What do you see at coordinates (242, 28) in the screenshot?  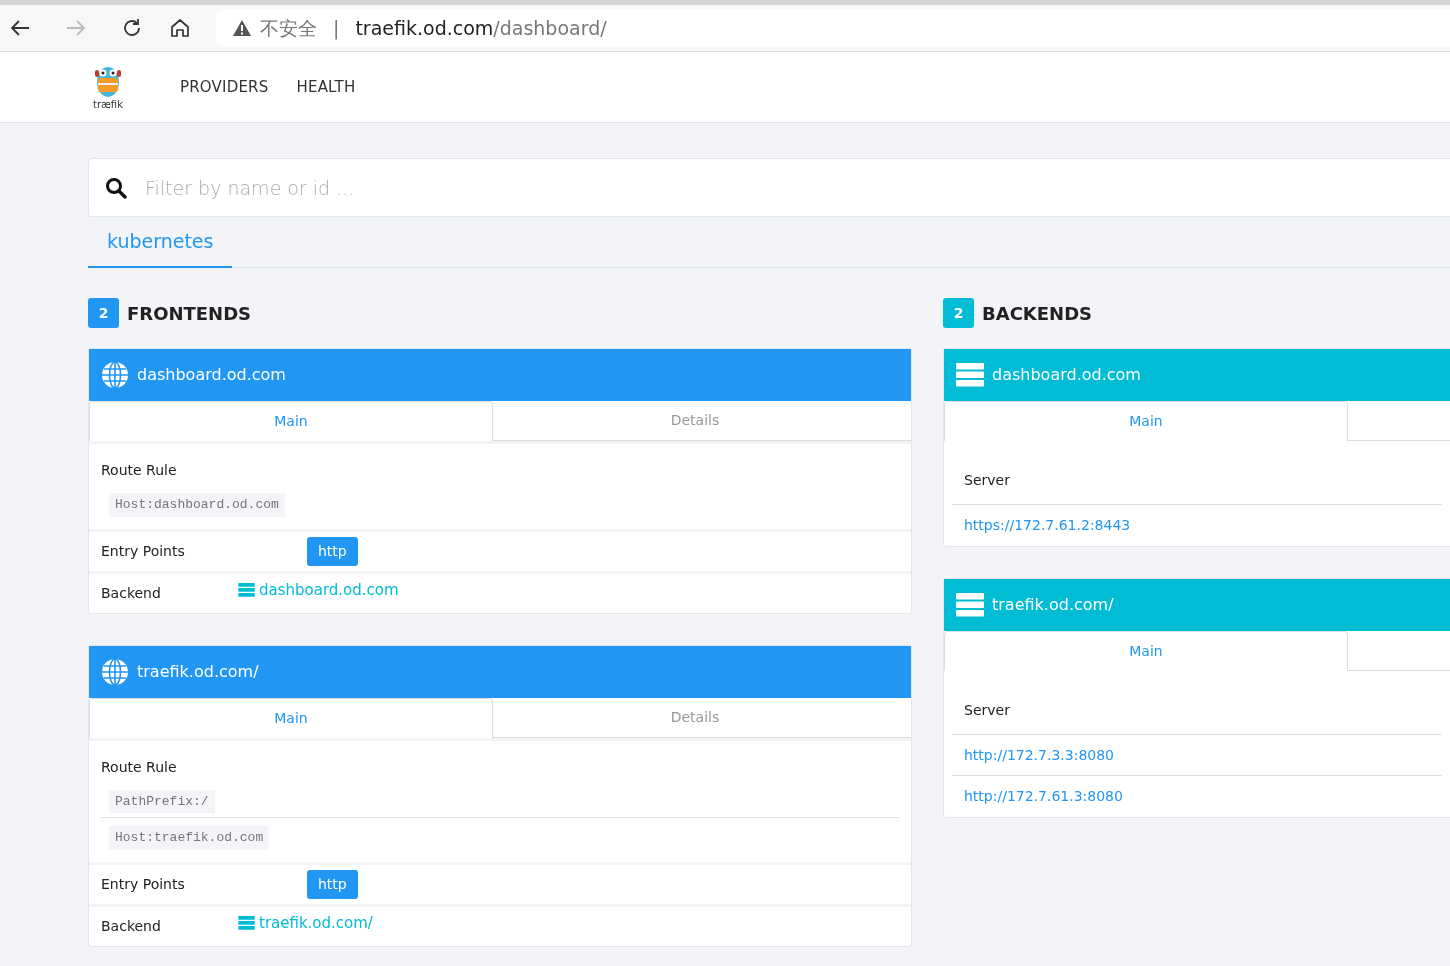 I see `warning-icon` at bounding box center [242, 28].